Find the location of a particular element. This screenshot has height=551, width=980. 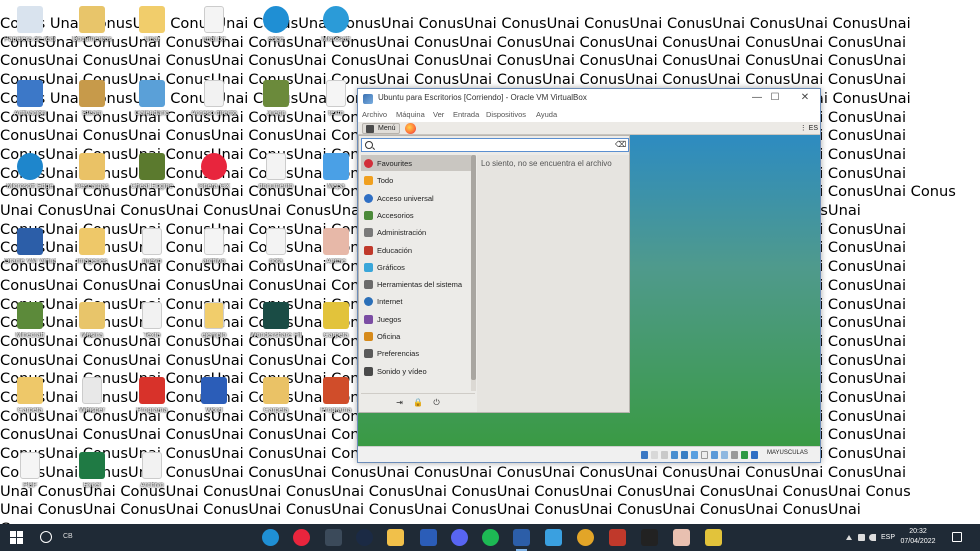

menu-entrada: Entrada is located at coordinates (466, 114).